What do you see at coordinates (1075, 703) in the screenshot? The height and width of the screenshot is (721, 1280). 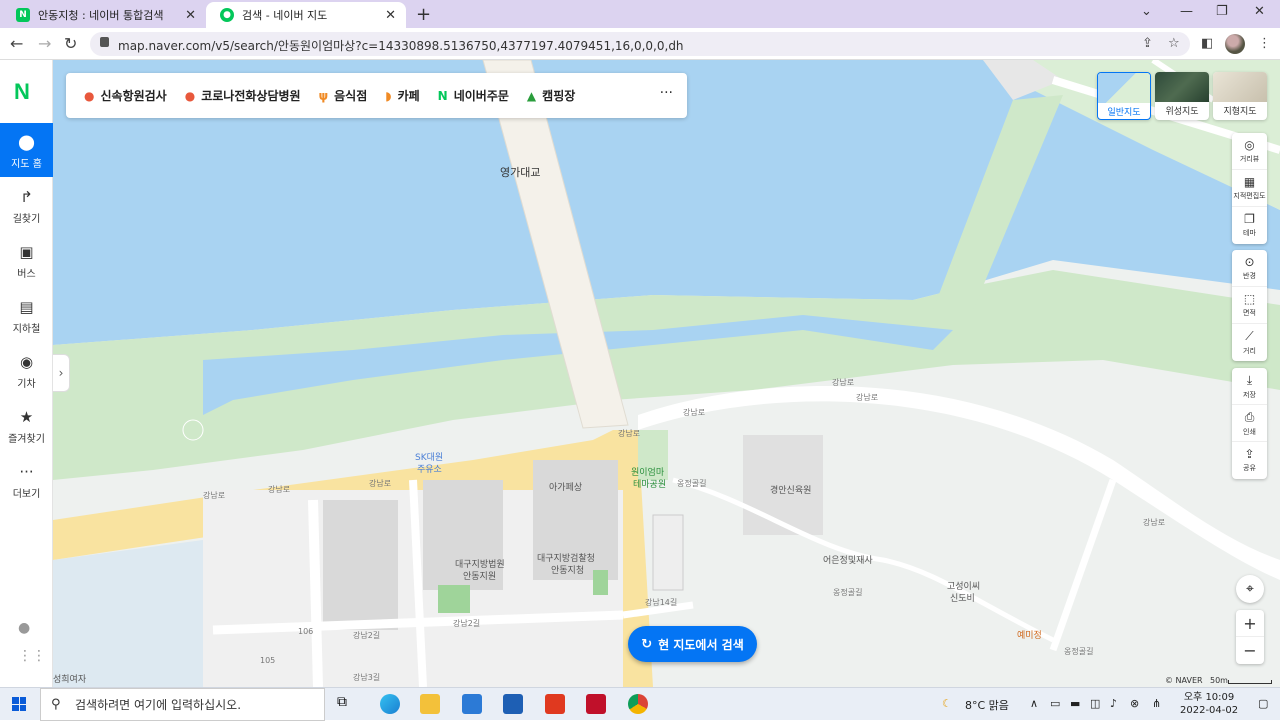 I see `battery-icon: ▬` at bounding box center [1075, 703].